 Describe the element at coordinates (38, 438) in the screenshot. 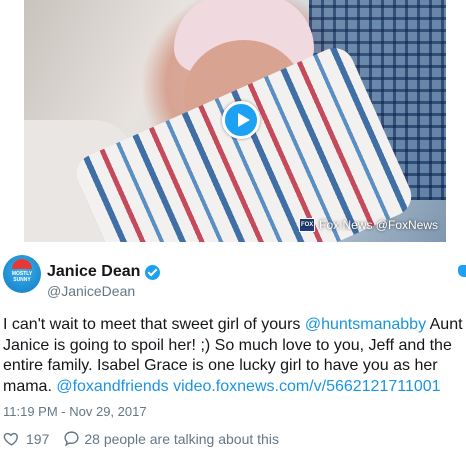

I see `like-count: 197` at that location.